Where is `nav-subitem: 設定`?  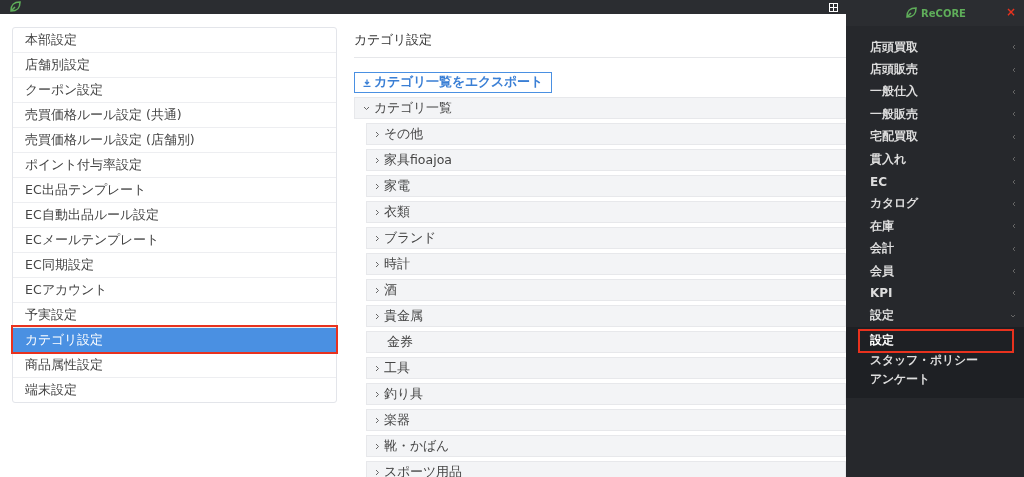 nav-subitem: 設定 is located at coordinates (936, 341).